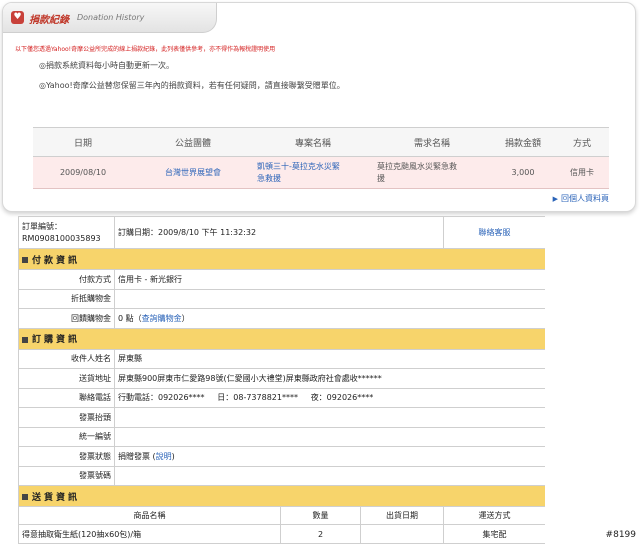 The height and width of the screenshot is (544, 640). I want to click on invoice-number-row: 發票號碼, so click(281, 475).